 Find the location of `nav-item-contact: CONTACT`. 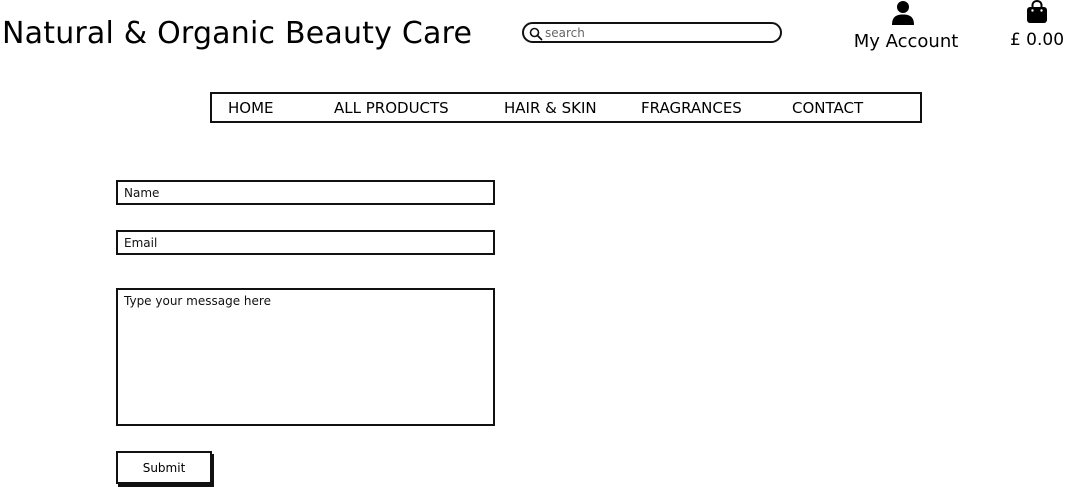

nav-item-contact: CONTACT is located at coordinates (827, 108).